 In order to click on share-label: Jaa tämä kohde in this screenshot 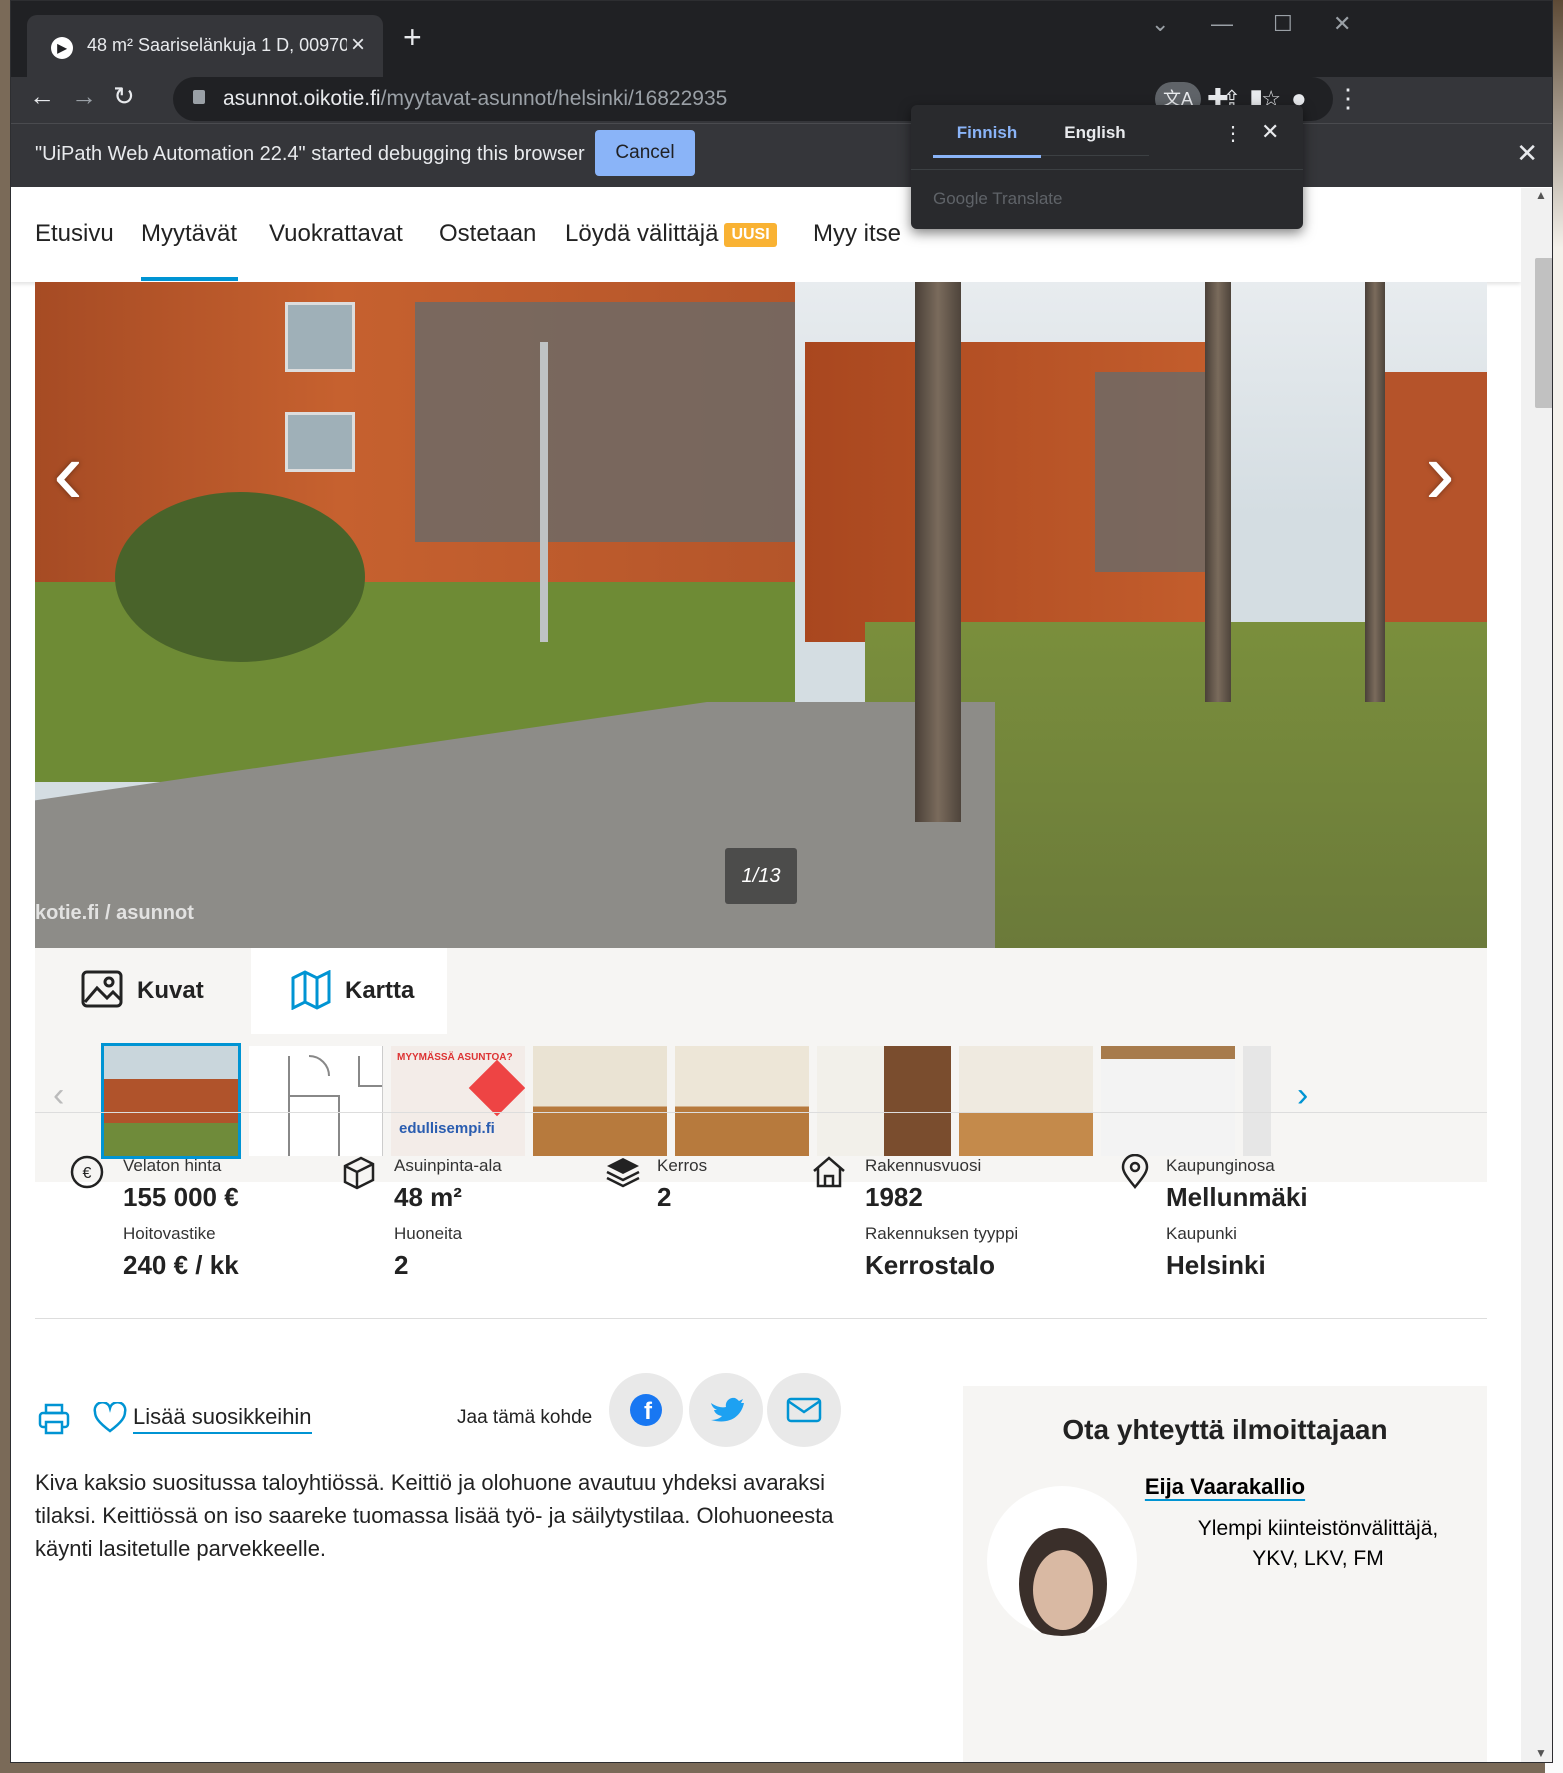, I will do `click(525, 1417)`.